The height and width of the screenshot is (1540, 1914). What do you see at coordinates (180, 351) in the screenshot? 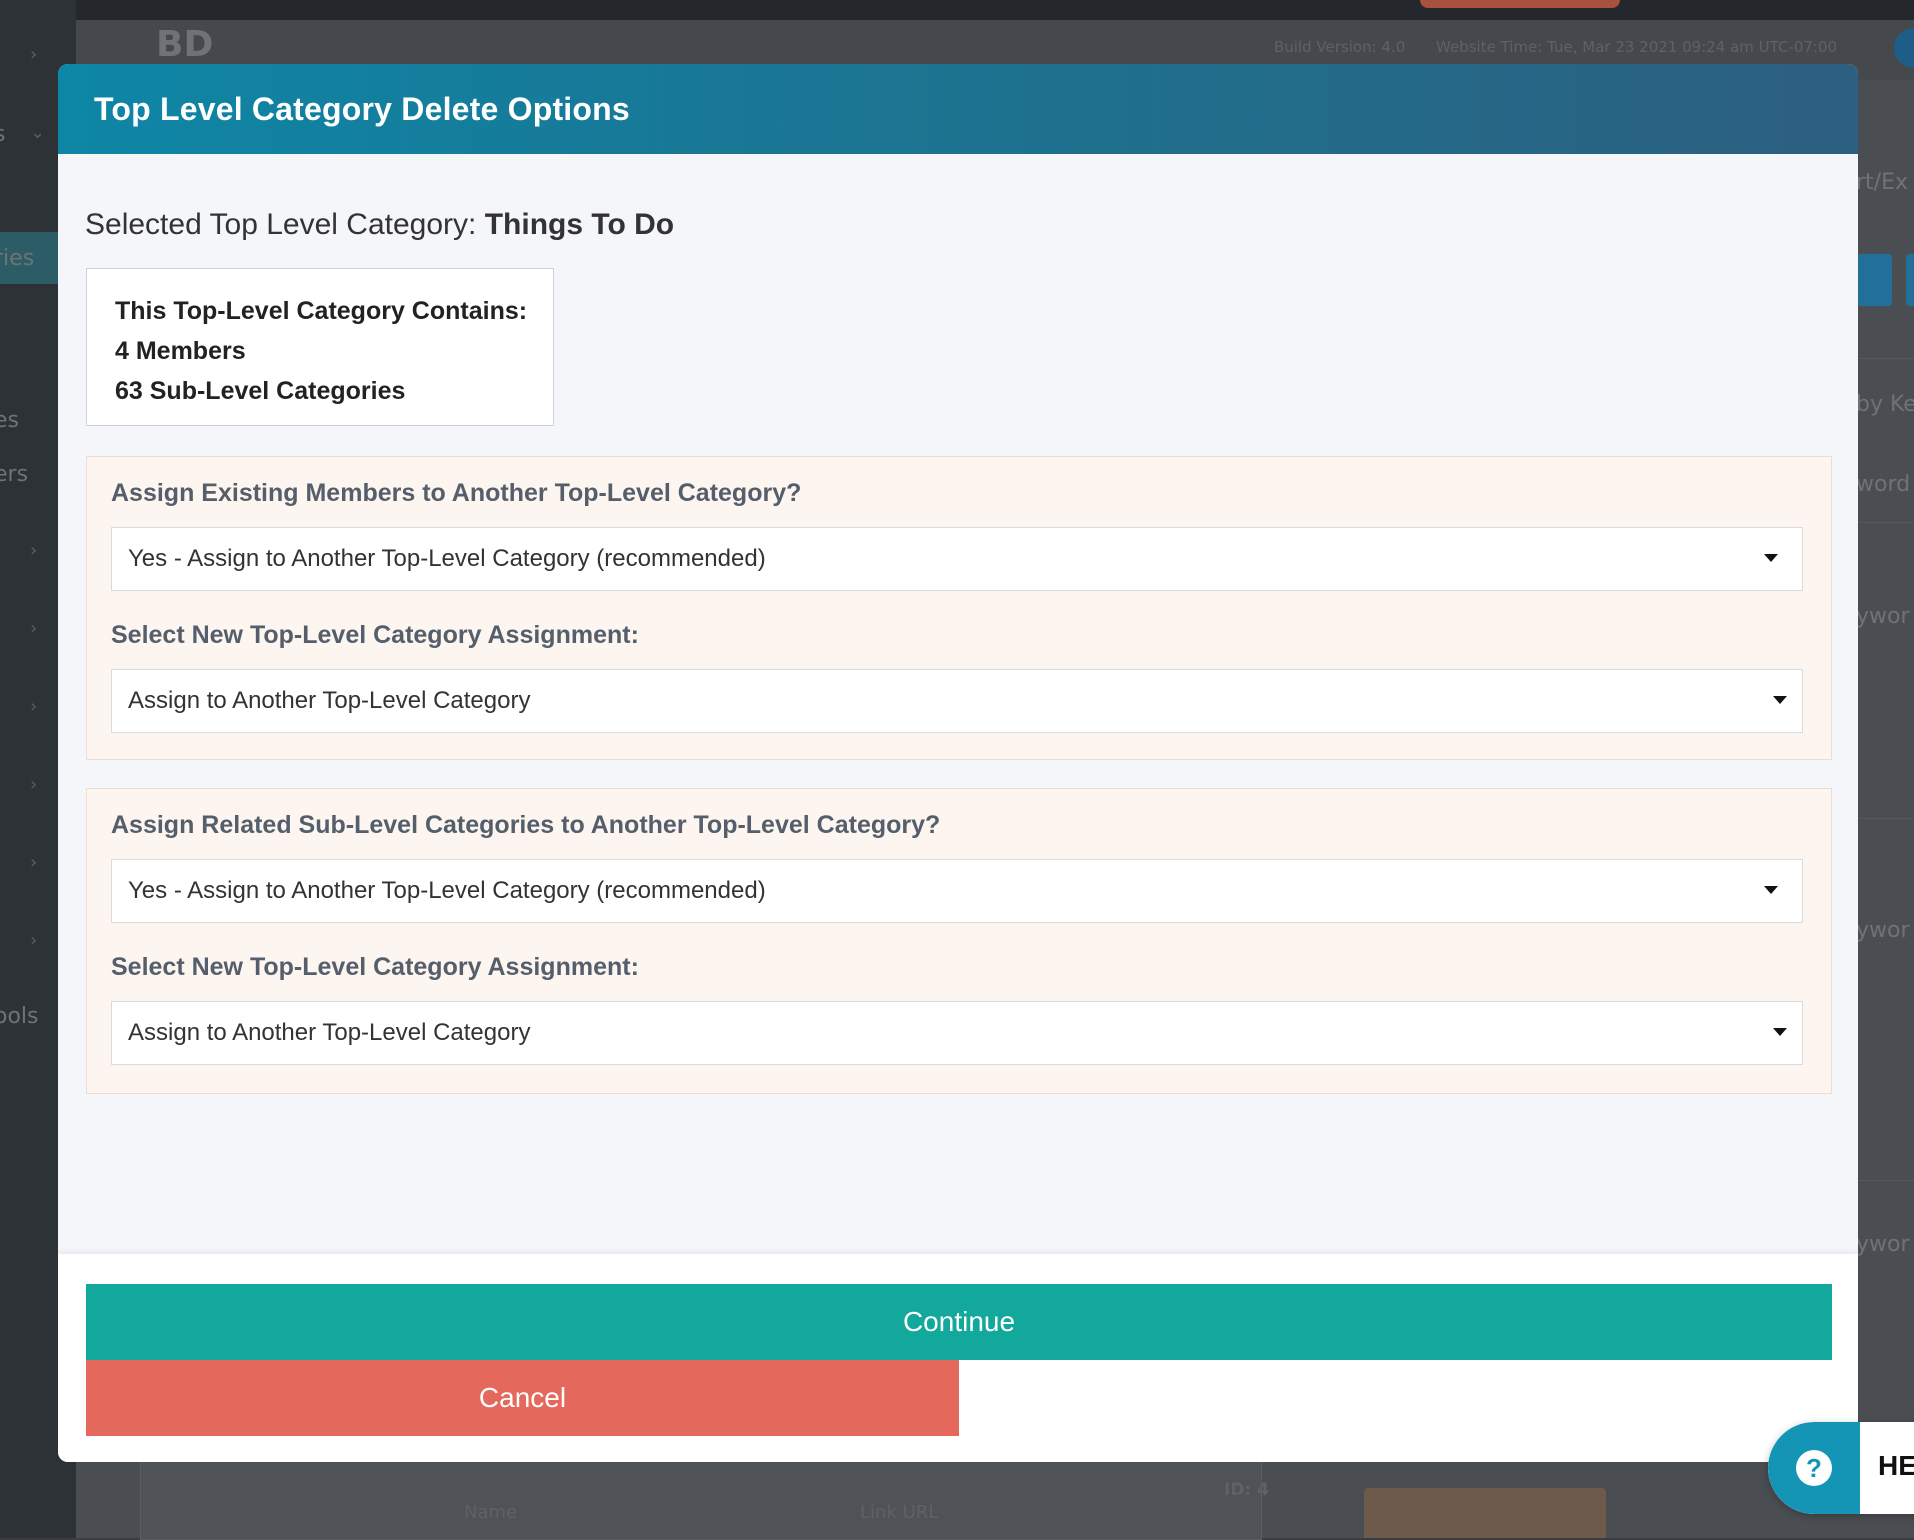
I see `members-count: 4 Members` at bounding box center [180, 351].